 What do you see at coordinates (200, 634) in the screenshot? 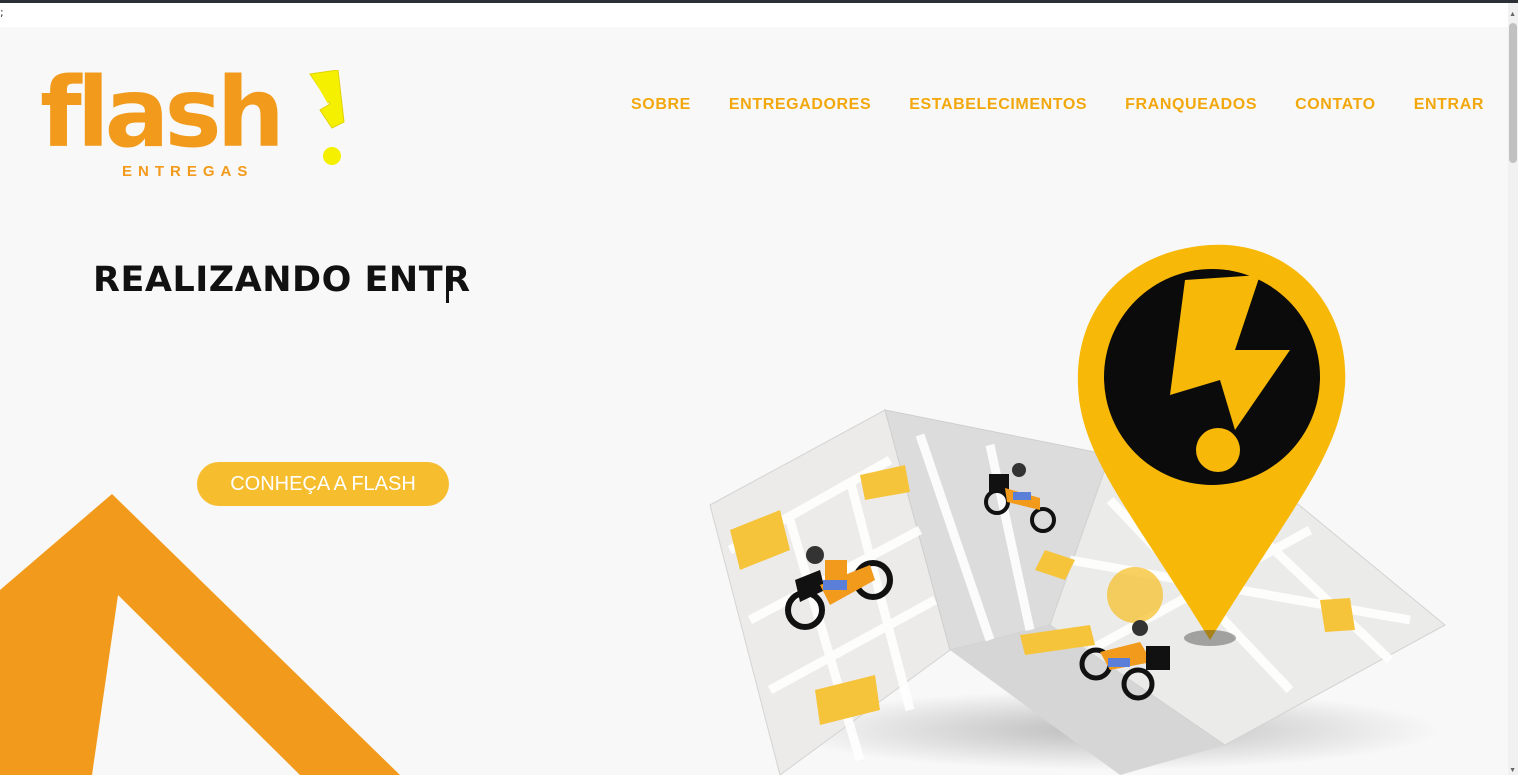
I see `decorative-orange-shape` at bounding box center [200, 634].